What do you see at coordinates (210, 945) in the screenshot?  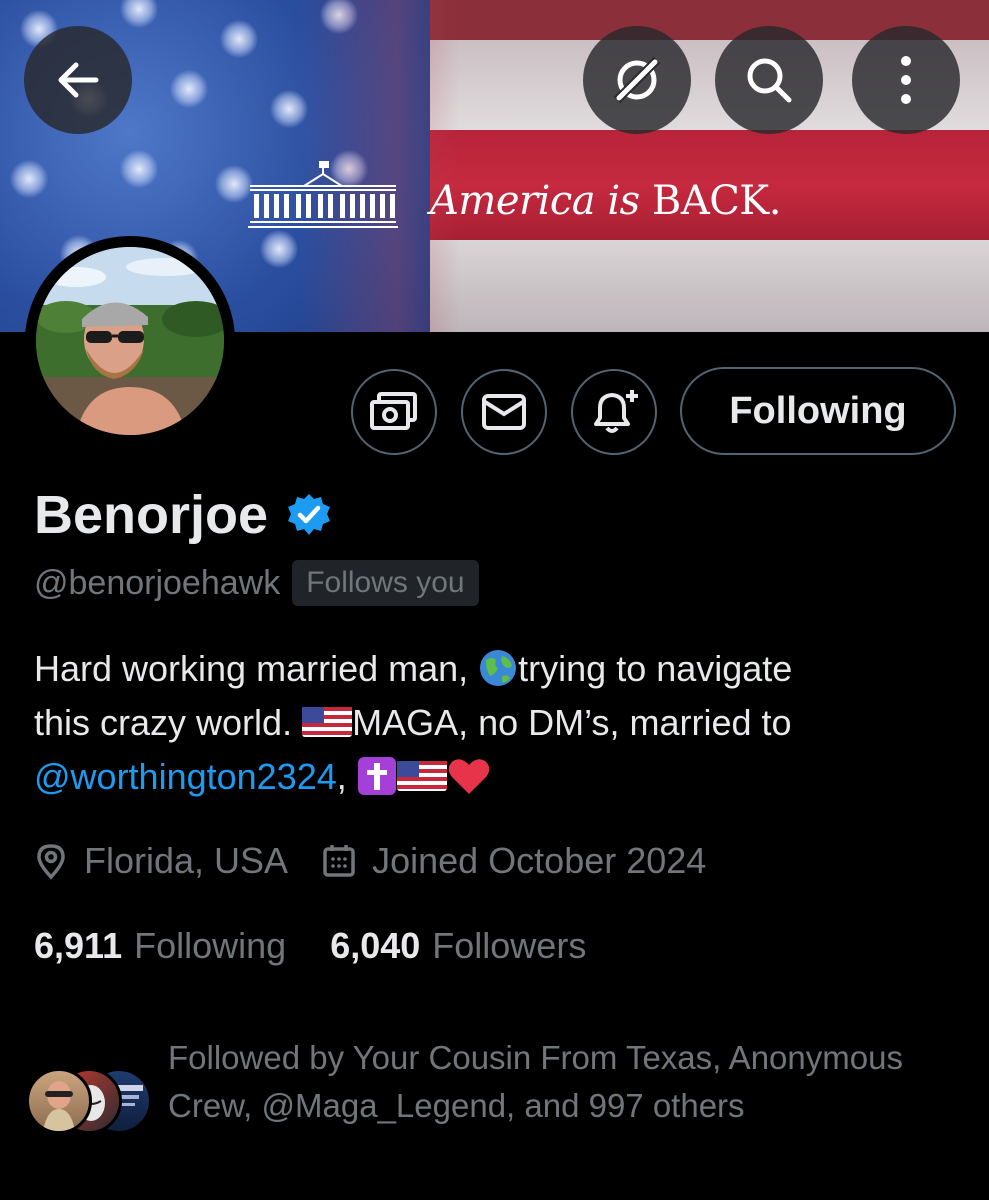 I see `following-label: Following` at bounding box center [210, 945].